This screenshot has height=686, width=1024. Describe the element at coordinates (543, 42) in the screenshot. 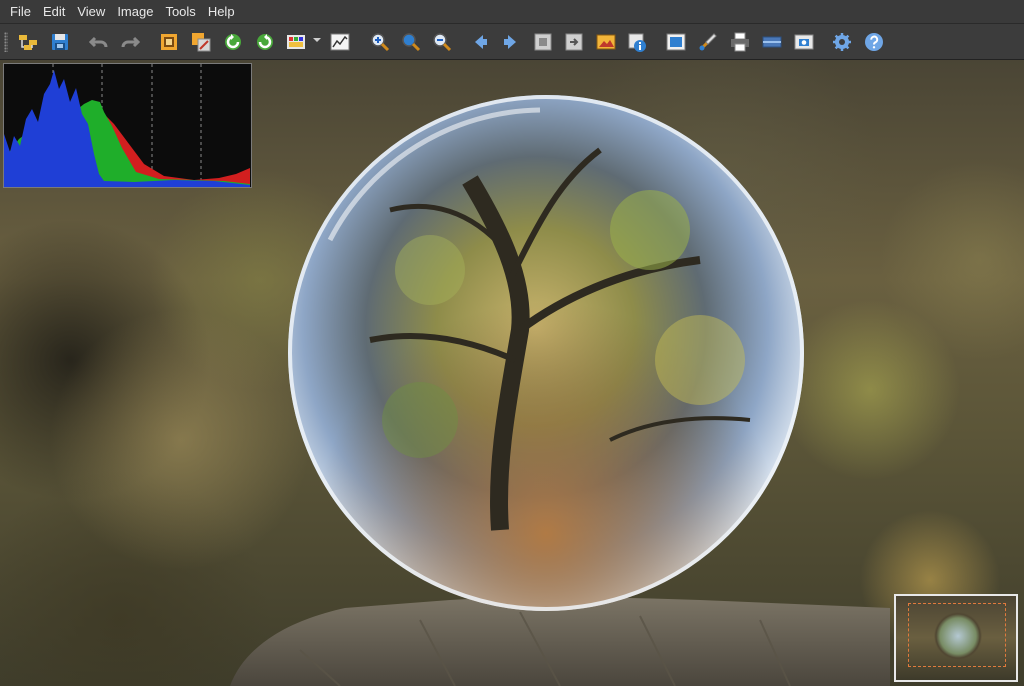

I see `copy-to-icon` at that location.